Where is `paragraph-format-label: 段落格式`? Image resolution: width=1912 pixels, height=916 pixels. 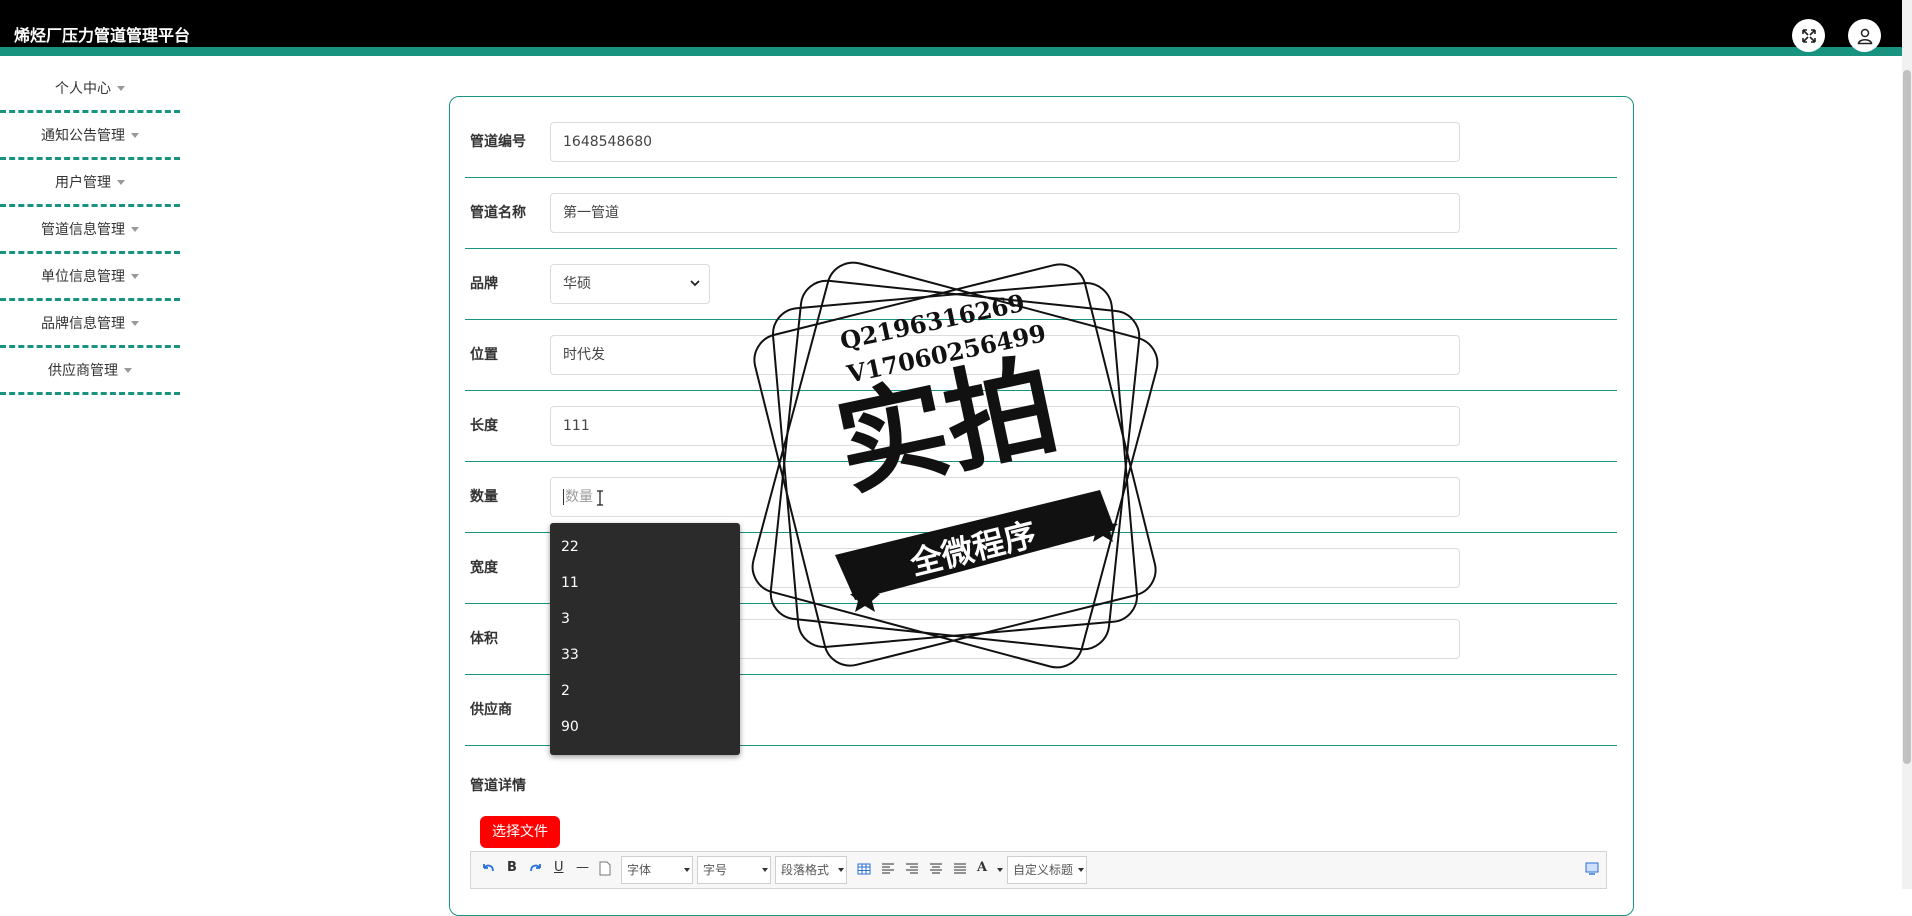 paragraph-format-label: 段落格式 is located at coordinates (805, 870).